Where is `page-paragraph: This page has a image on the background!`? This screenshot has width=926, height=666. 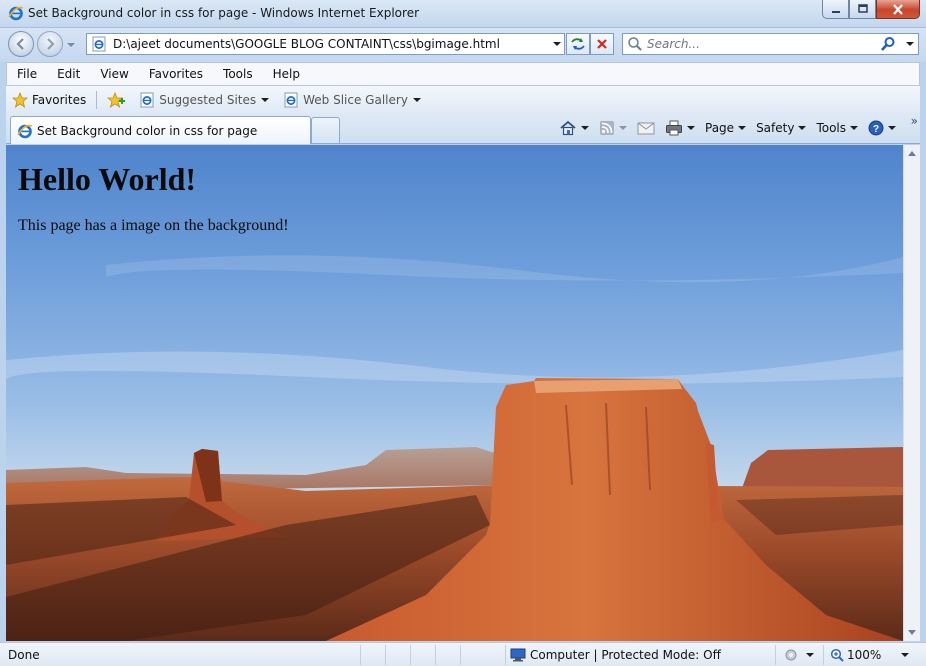
page-paragraph: This page has a image on the background! is located at coordinates (153, 225).